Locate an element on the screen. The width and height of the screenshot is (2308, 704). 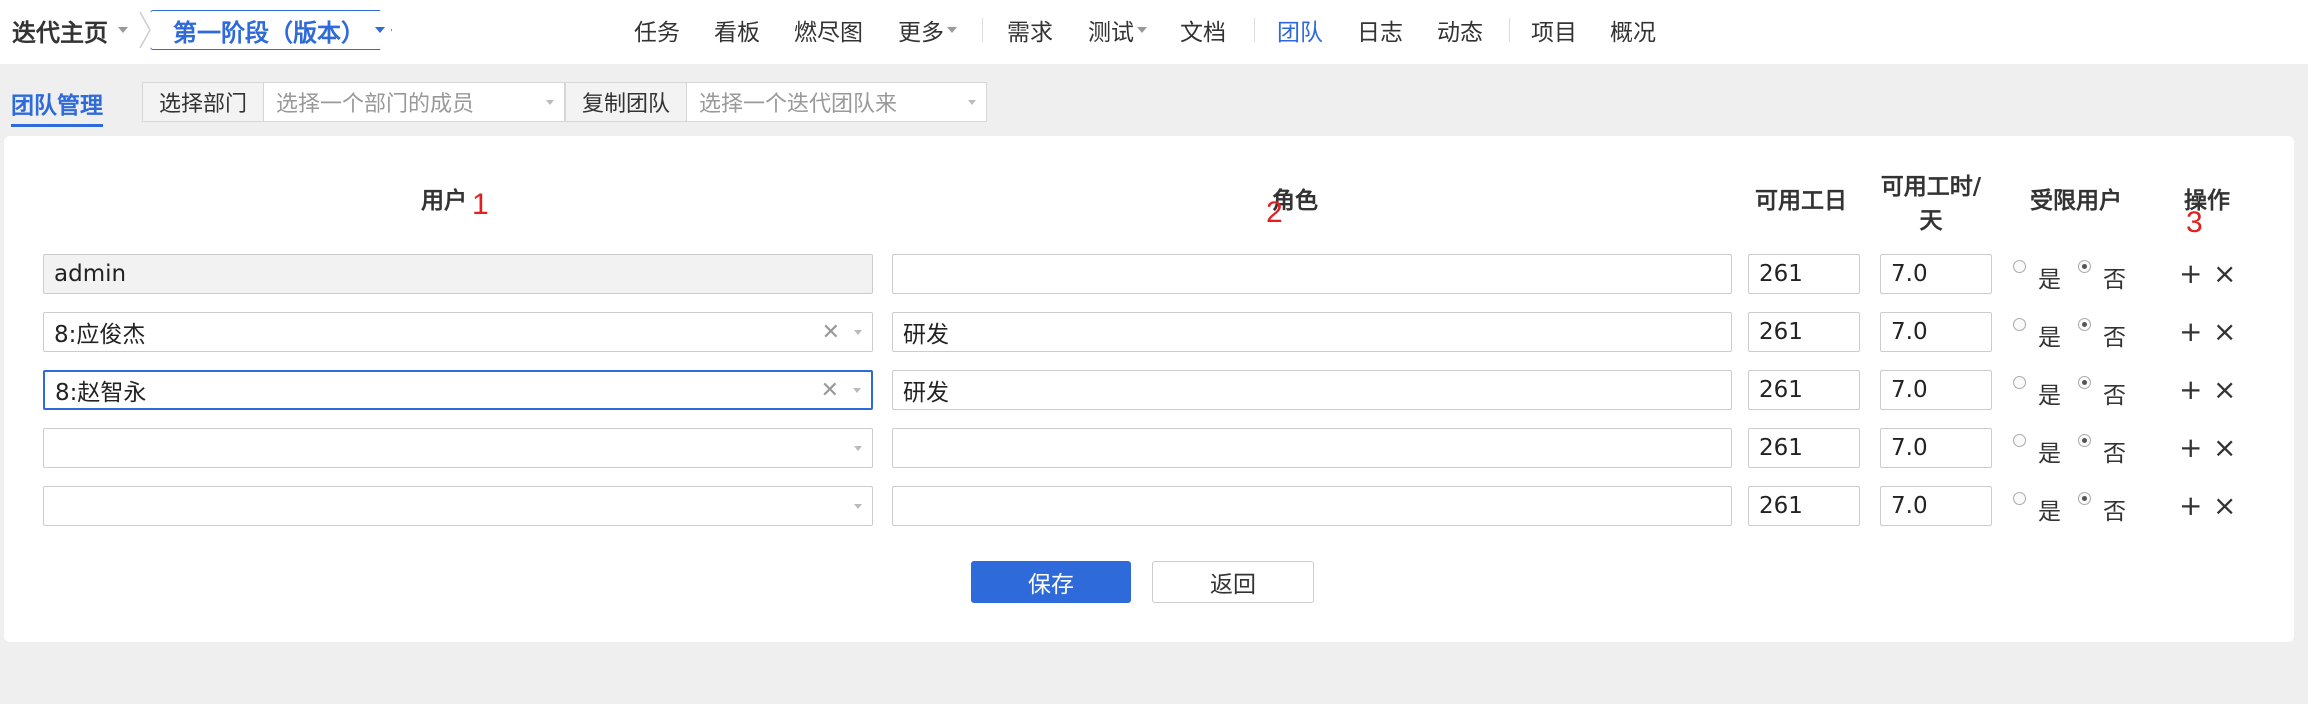
annotation-marker-1: 1 is located at coordinates (480, 204).